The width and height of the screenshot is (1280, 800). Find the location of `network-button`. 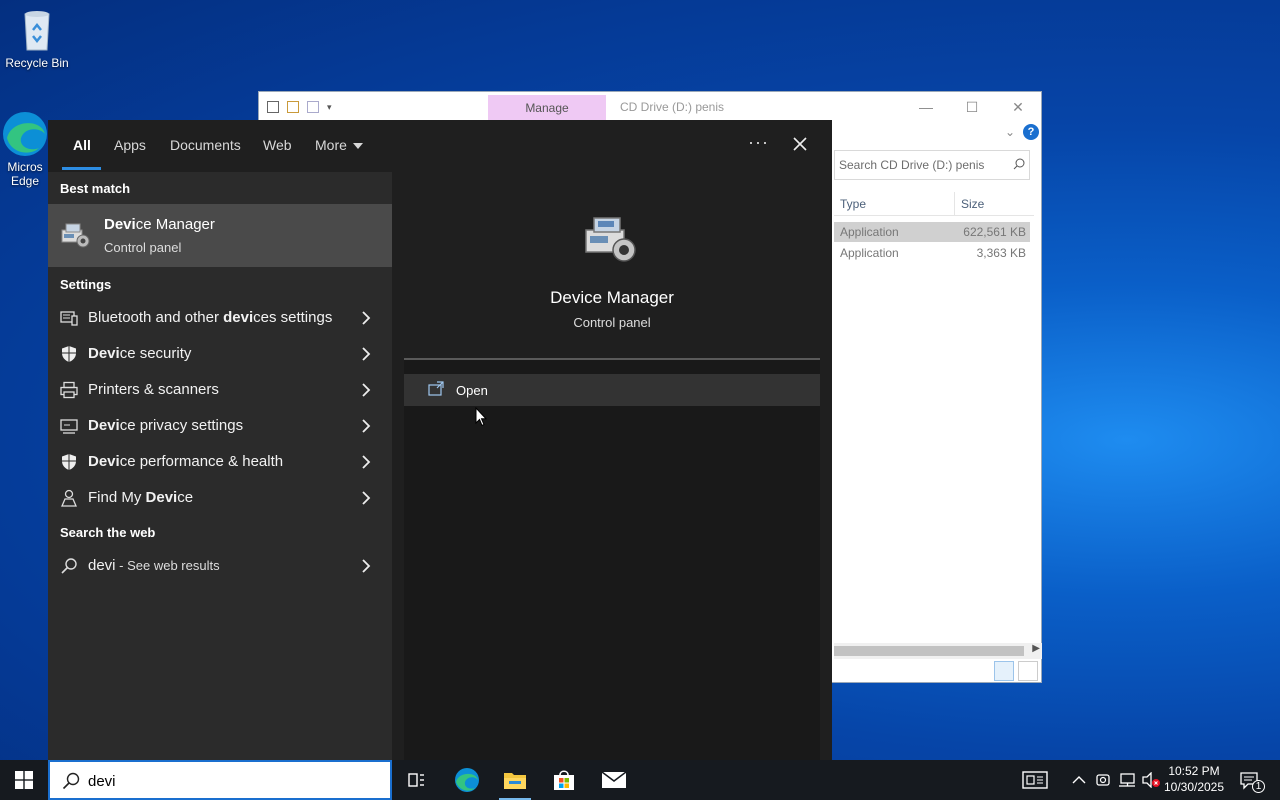

network-button is located at coordinates (1127, 780).